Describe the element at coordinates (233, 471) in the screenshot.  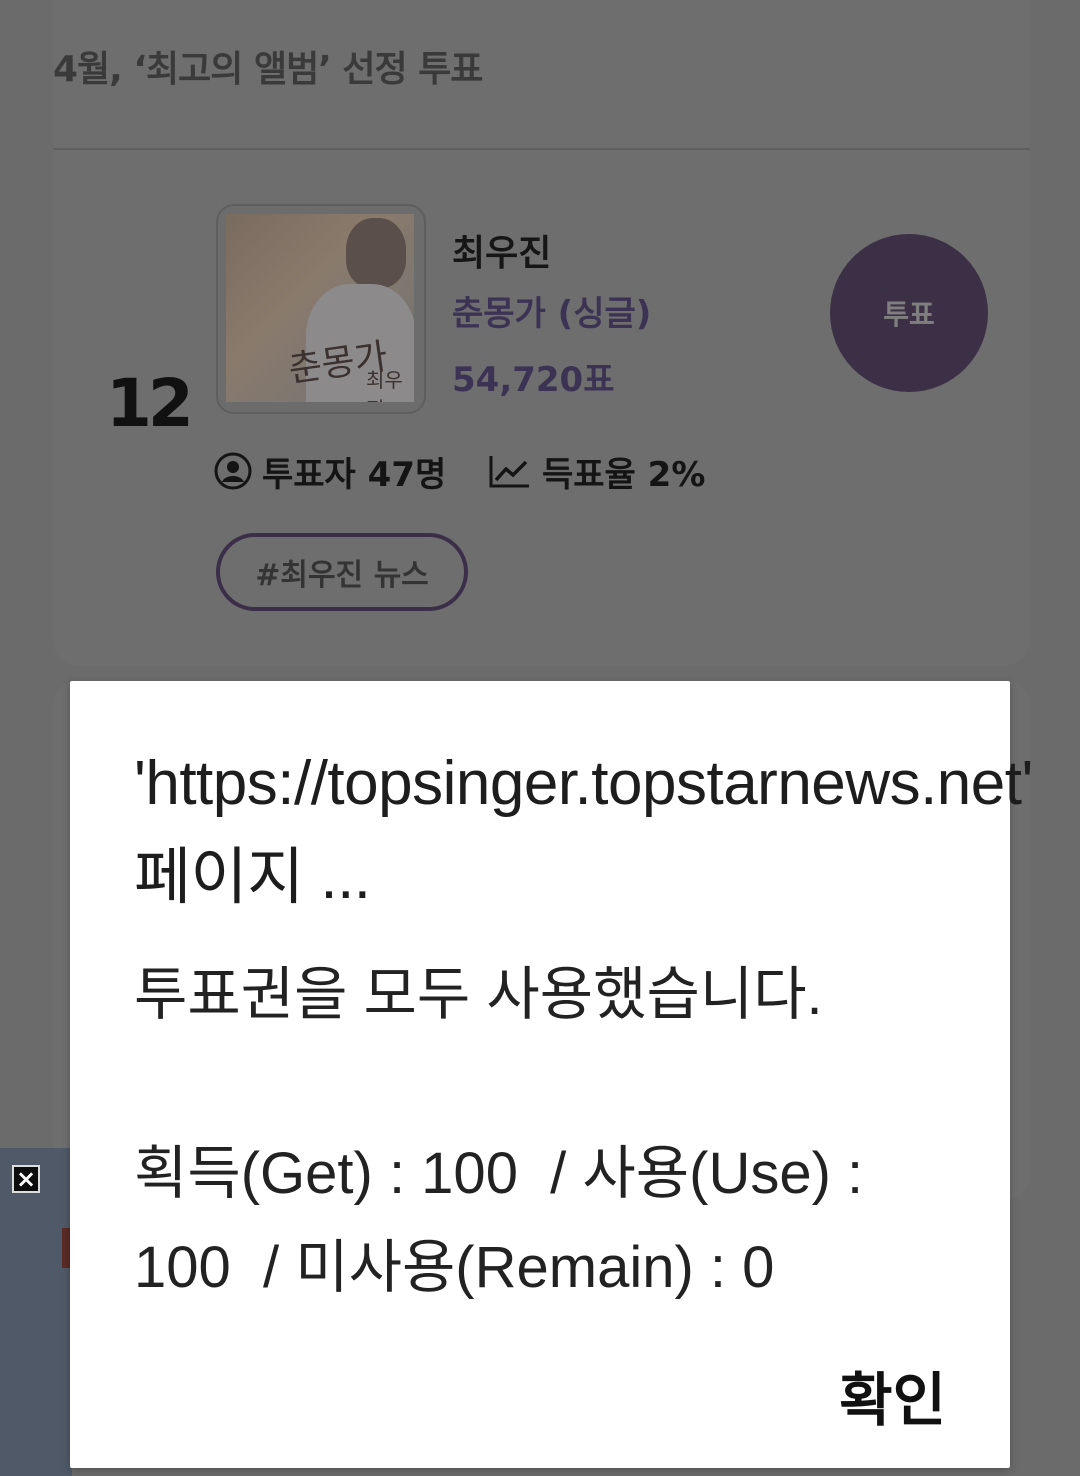
I see `user-circle-icon` at that location.